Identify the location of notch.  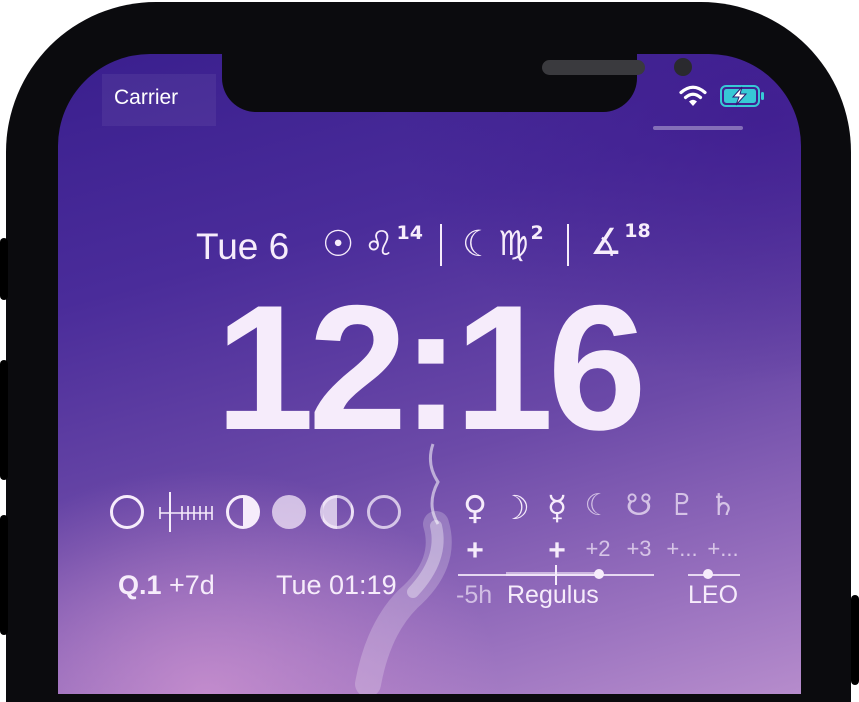
(457, 83).